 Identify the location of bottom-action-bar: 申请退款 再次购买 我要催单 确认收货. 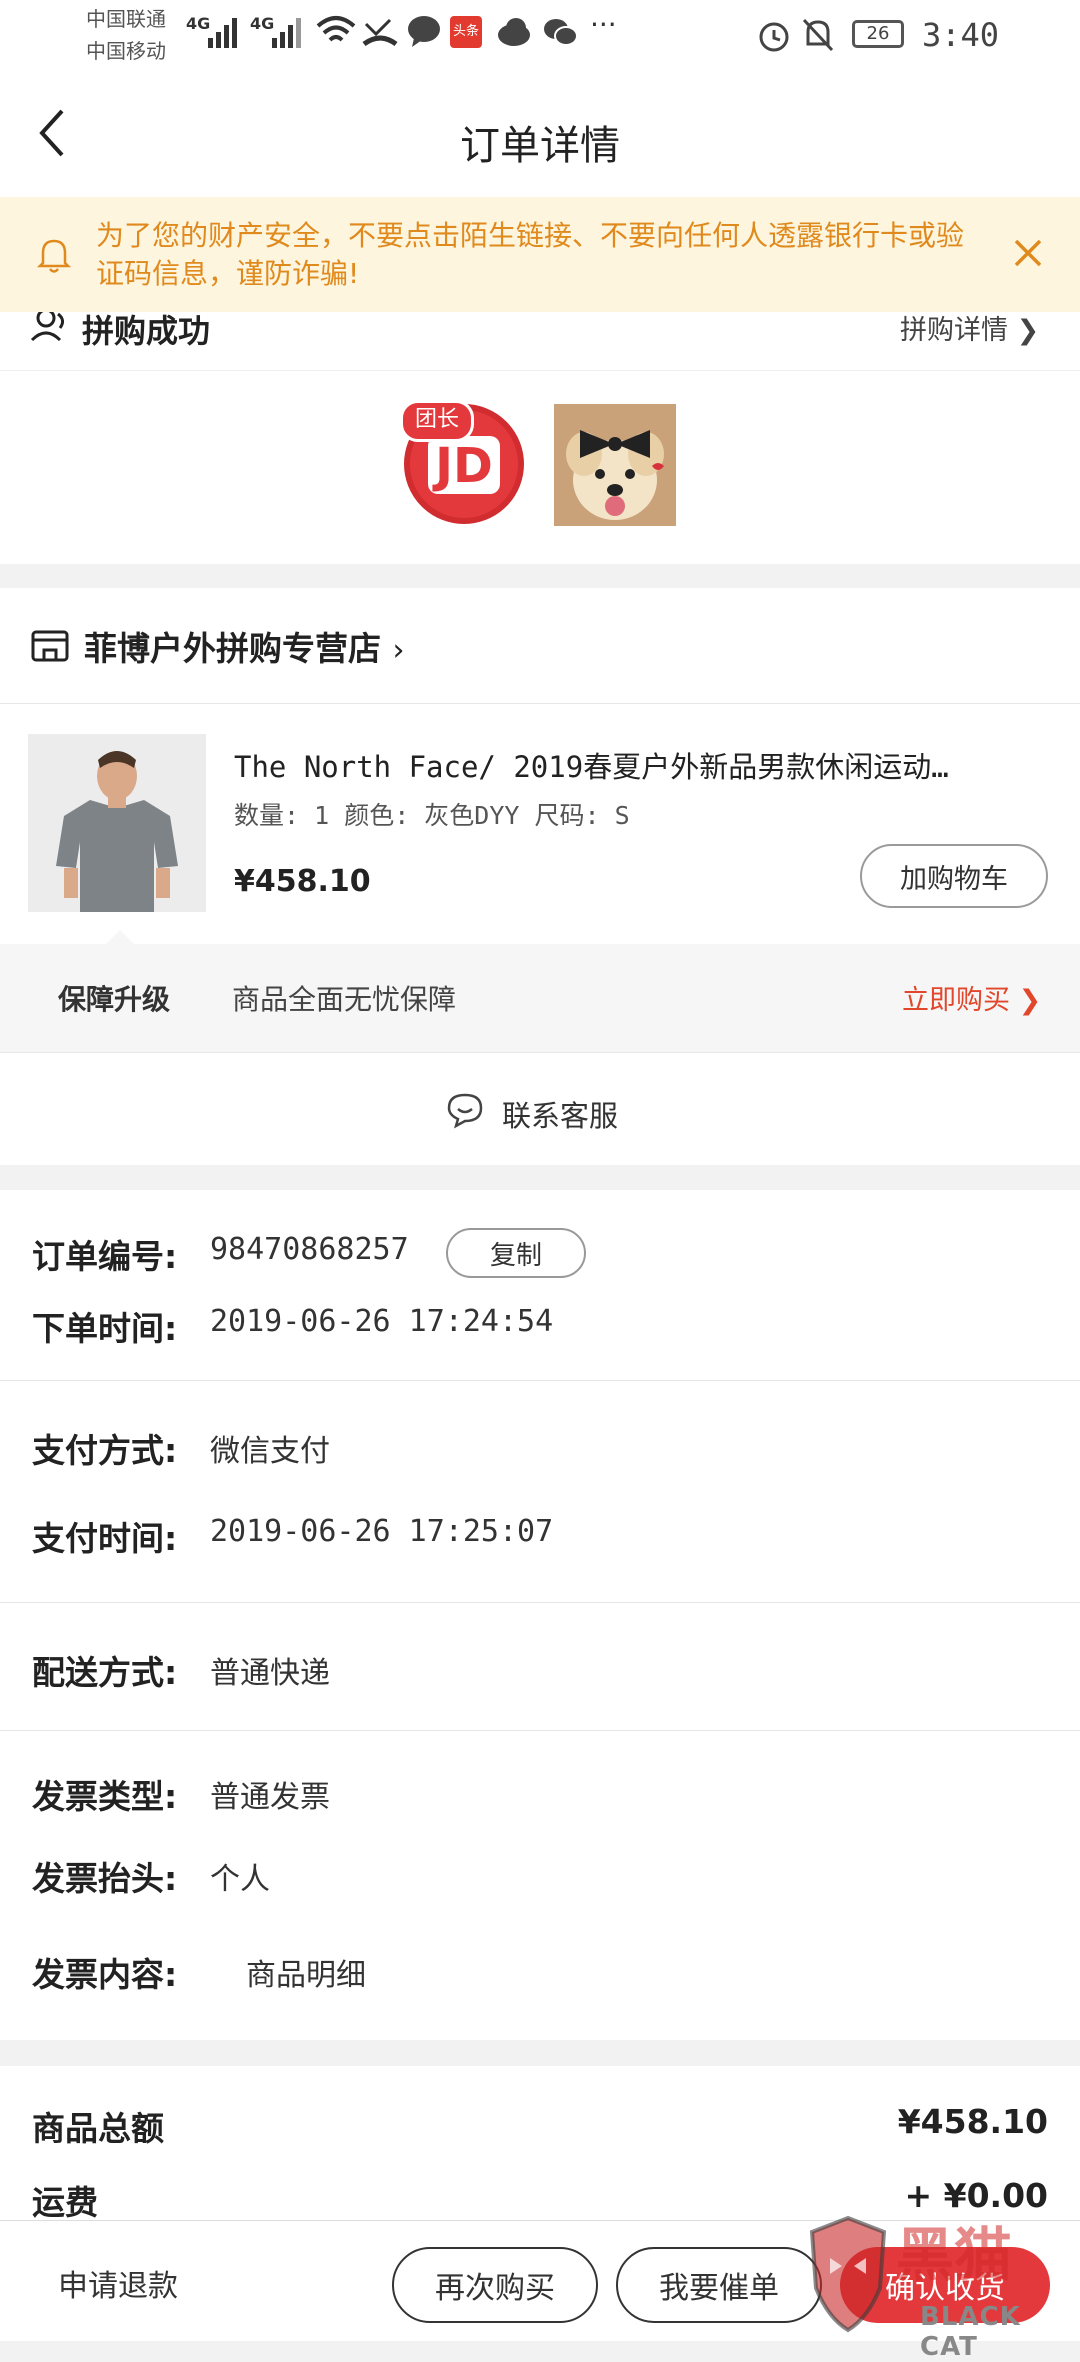
(540, 2280).